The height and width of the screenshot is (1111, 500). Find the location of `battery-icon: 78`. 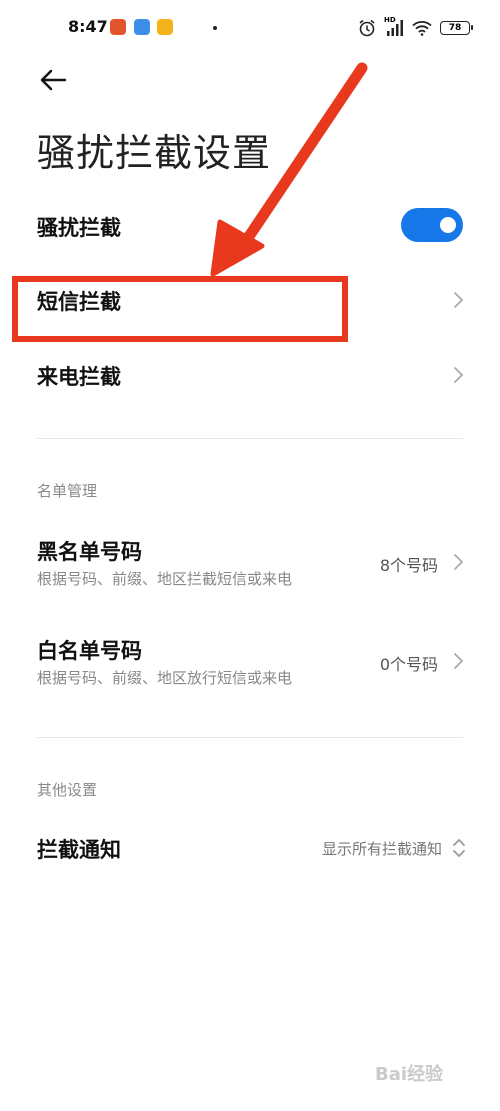

battery-icon: 78 is located at coordinates (456, 28).